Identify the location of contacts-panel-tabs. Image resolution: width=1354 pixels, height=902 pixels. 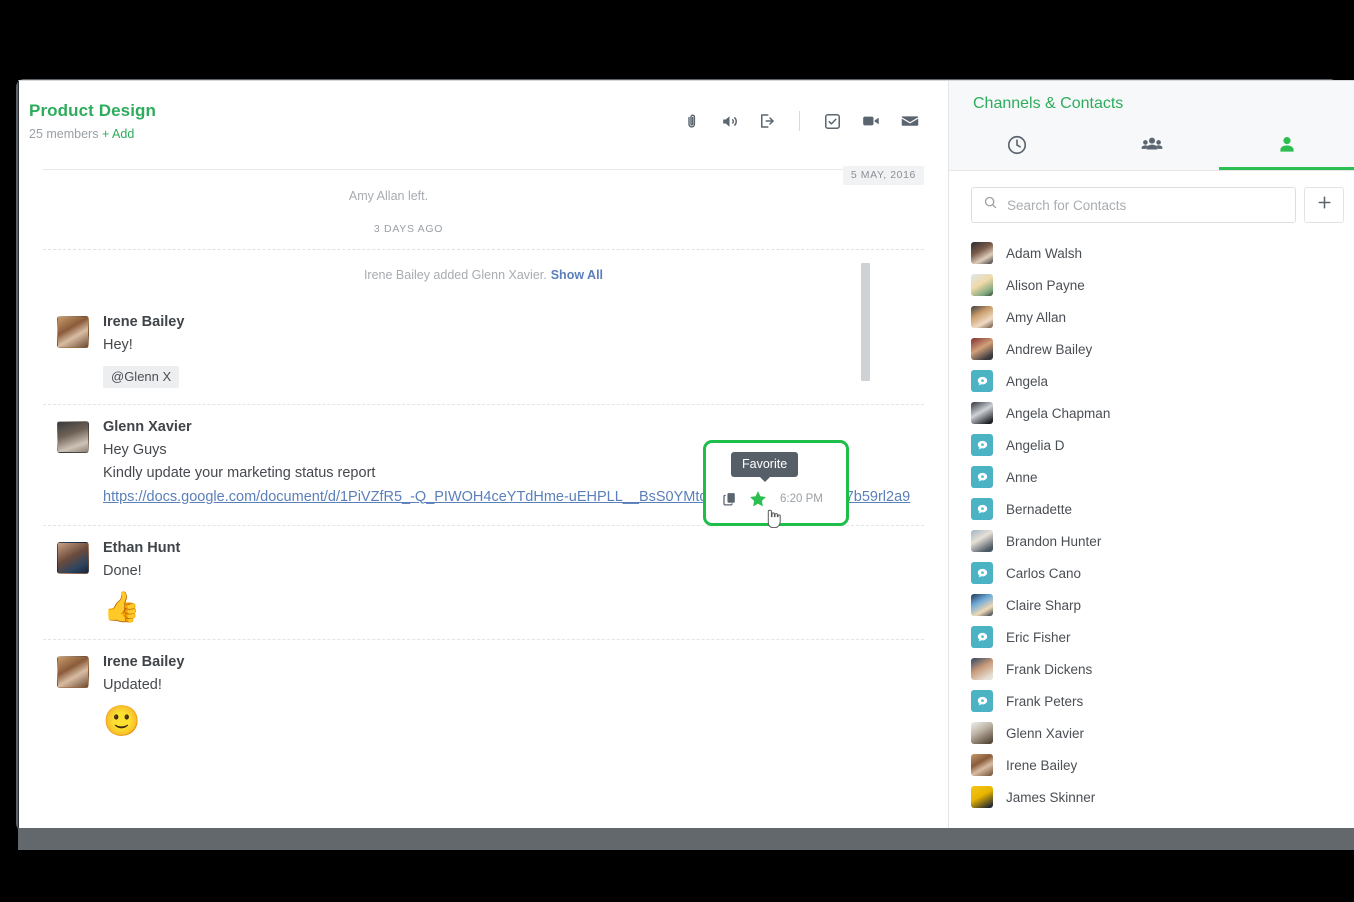
(1151, 149).